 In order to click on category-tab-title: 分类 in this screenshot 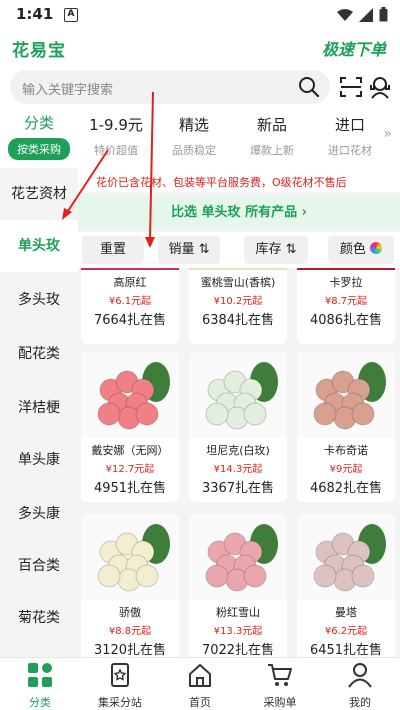, I will do `click(38, 123)`.